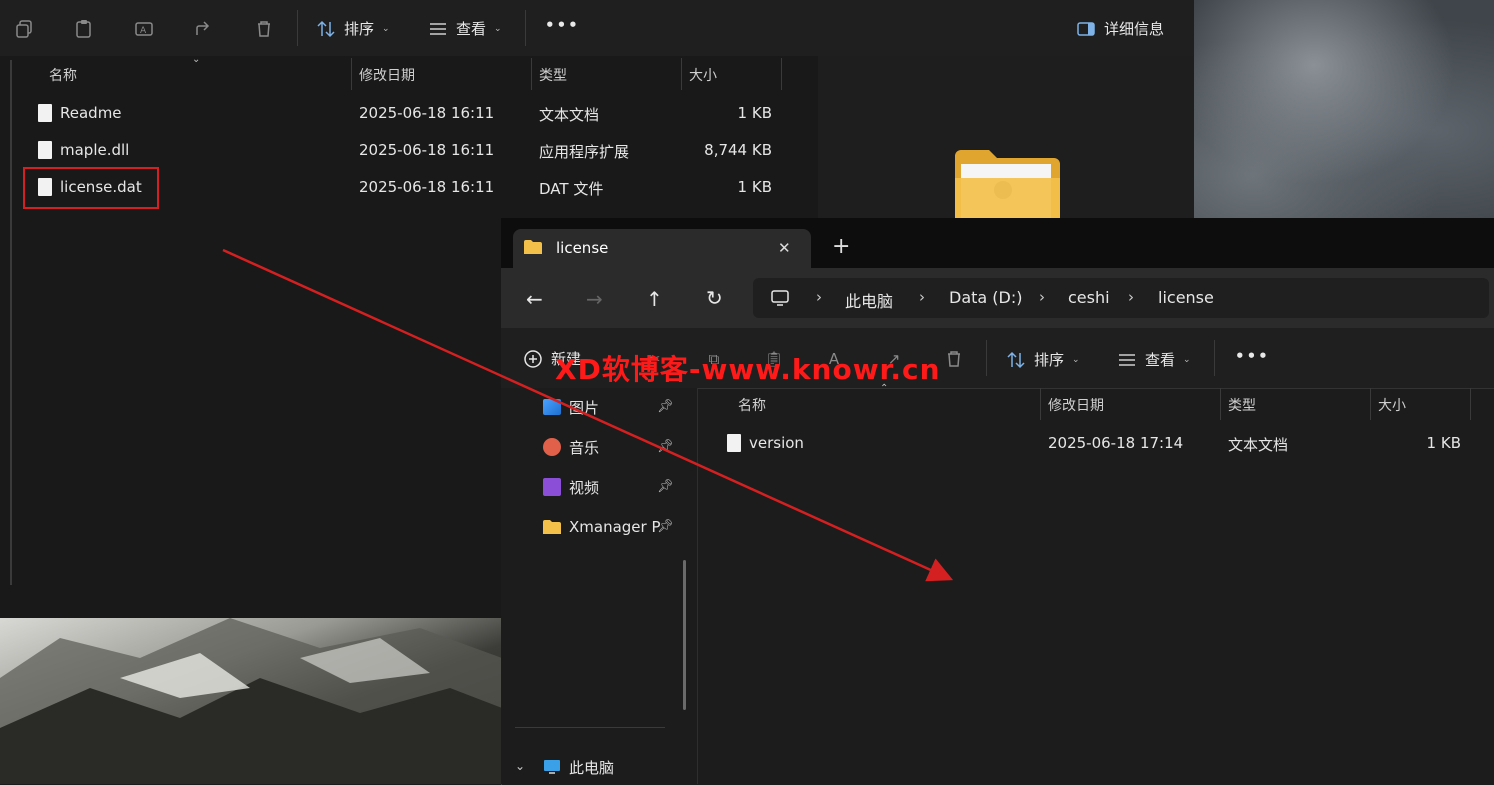 This screenshot has width=1494, height=785. I want to click on new-tab-button: +, so click(841, 246).